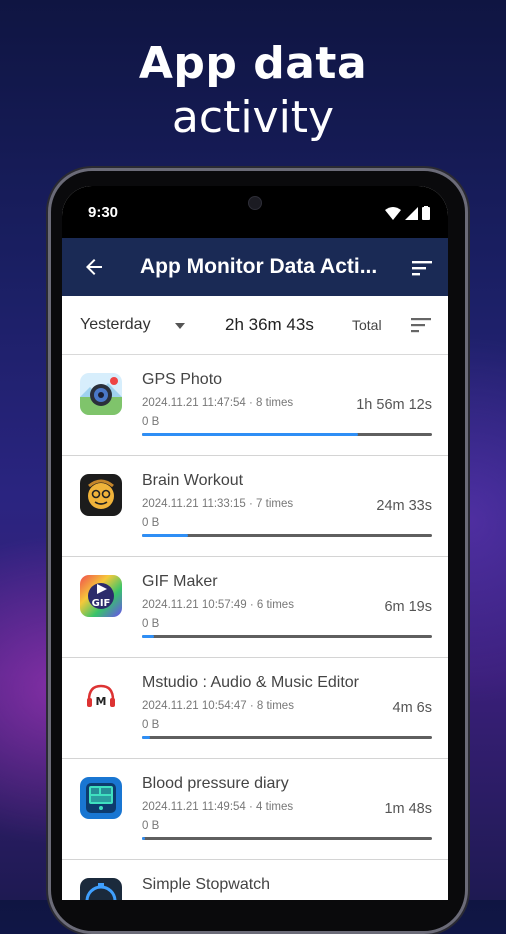  What do you see at coordinates (218, 706) in the screenshot?
I see `app-last-used: 2024.11.21 10:54:47 · 8 times` at bounding box center [218, 706].